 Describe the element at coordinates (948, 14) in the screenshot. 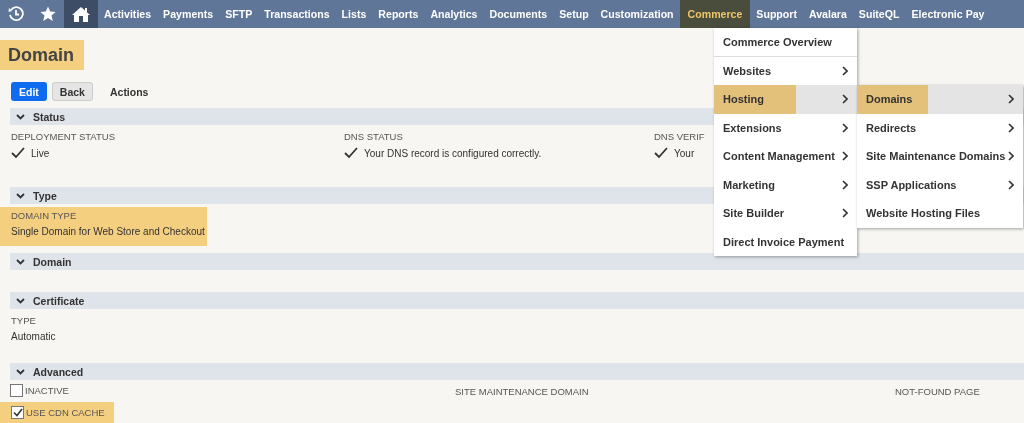

I see `nav-menu-item: Electronic Pay` at that location.